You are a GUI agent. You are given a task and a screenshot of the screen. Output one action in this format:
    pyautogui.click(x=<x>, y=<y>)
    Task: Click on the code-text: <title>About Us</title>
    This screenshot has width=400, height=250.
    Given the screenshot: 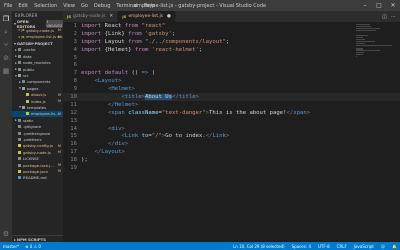 What is the action you would take?
    pyautogui.click(x=140, y=96)
    